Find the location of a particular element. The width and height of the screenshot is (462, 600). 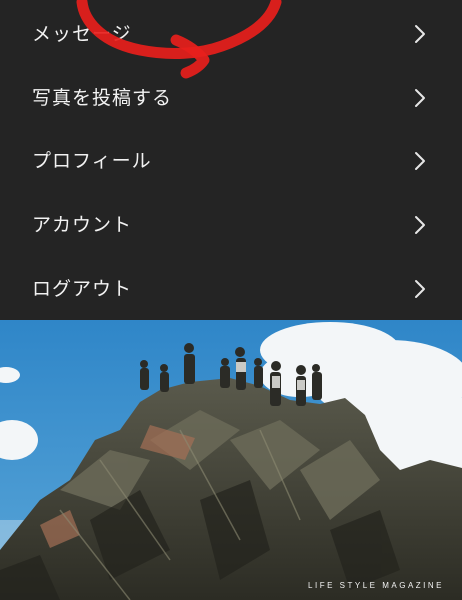

menu-item-profile: プロフィール is located at coordinates (231, 161).